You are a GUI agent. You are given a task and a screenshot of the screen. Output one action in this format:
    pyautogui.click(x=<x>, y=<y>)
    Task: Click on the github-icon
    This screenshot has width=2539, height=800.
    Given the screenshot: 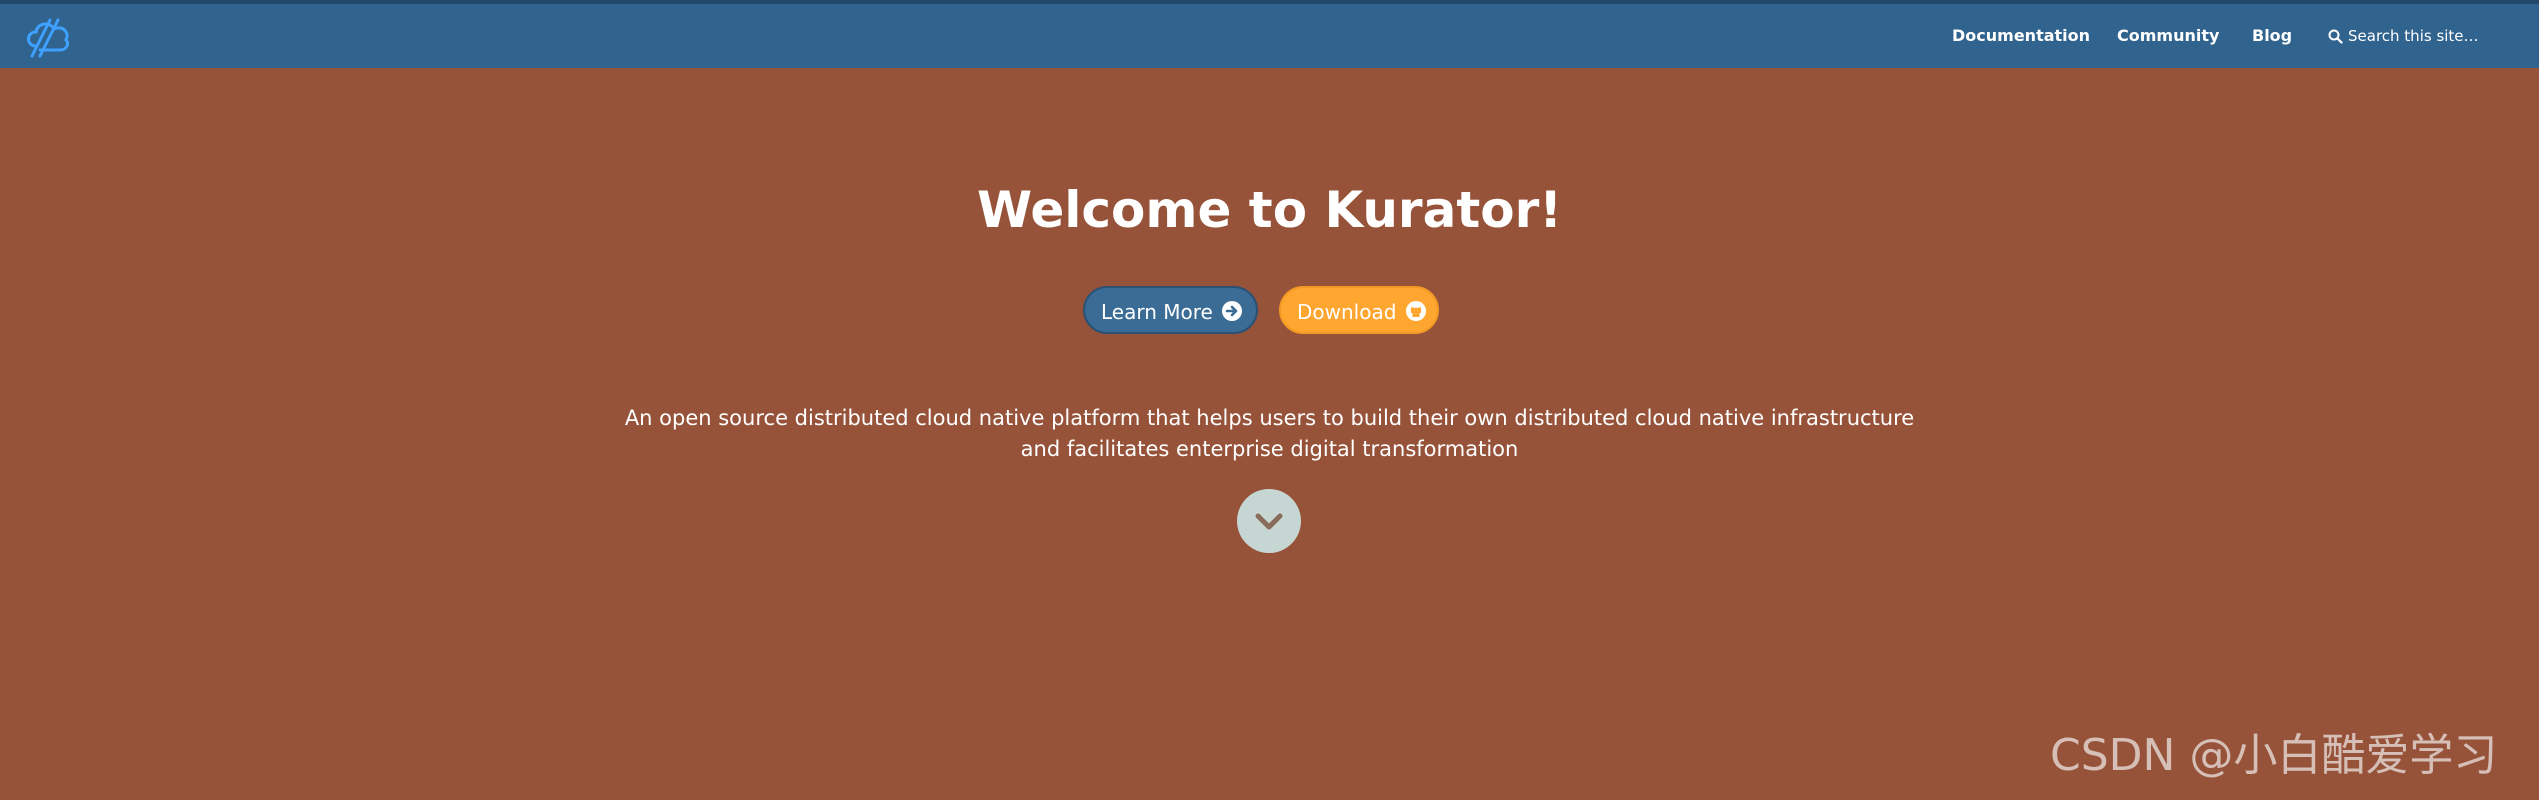 What is the action you would take?
    pyautogui.click(x=1416, y=311)
    